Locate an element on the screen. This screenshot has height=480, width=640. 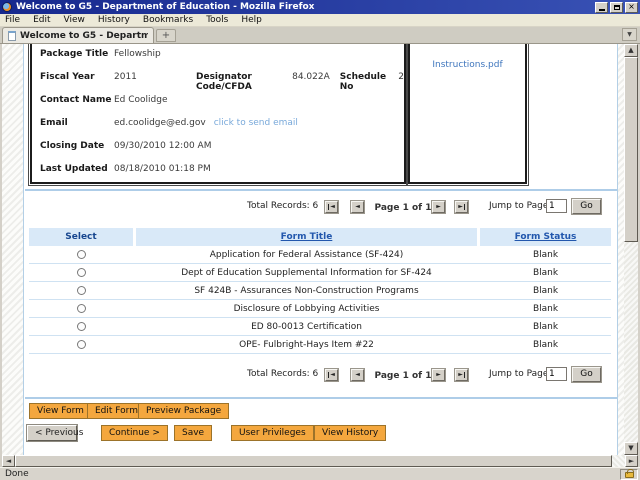
email-label: Email is located at coordinates (54, 123).